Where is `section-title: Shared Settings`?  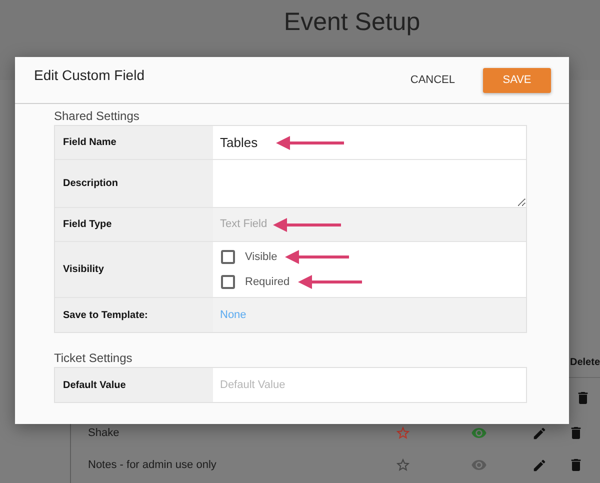
section-title: Shared Settings is located at coordinates (97, 116).